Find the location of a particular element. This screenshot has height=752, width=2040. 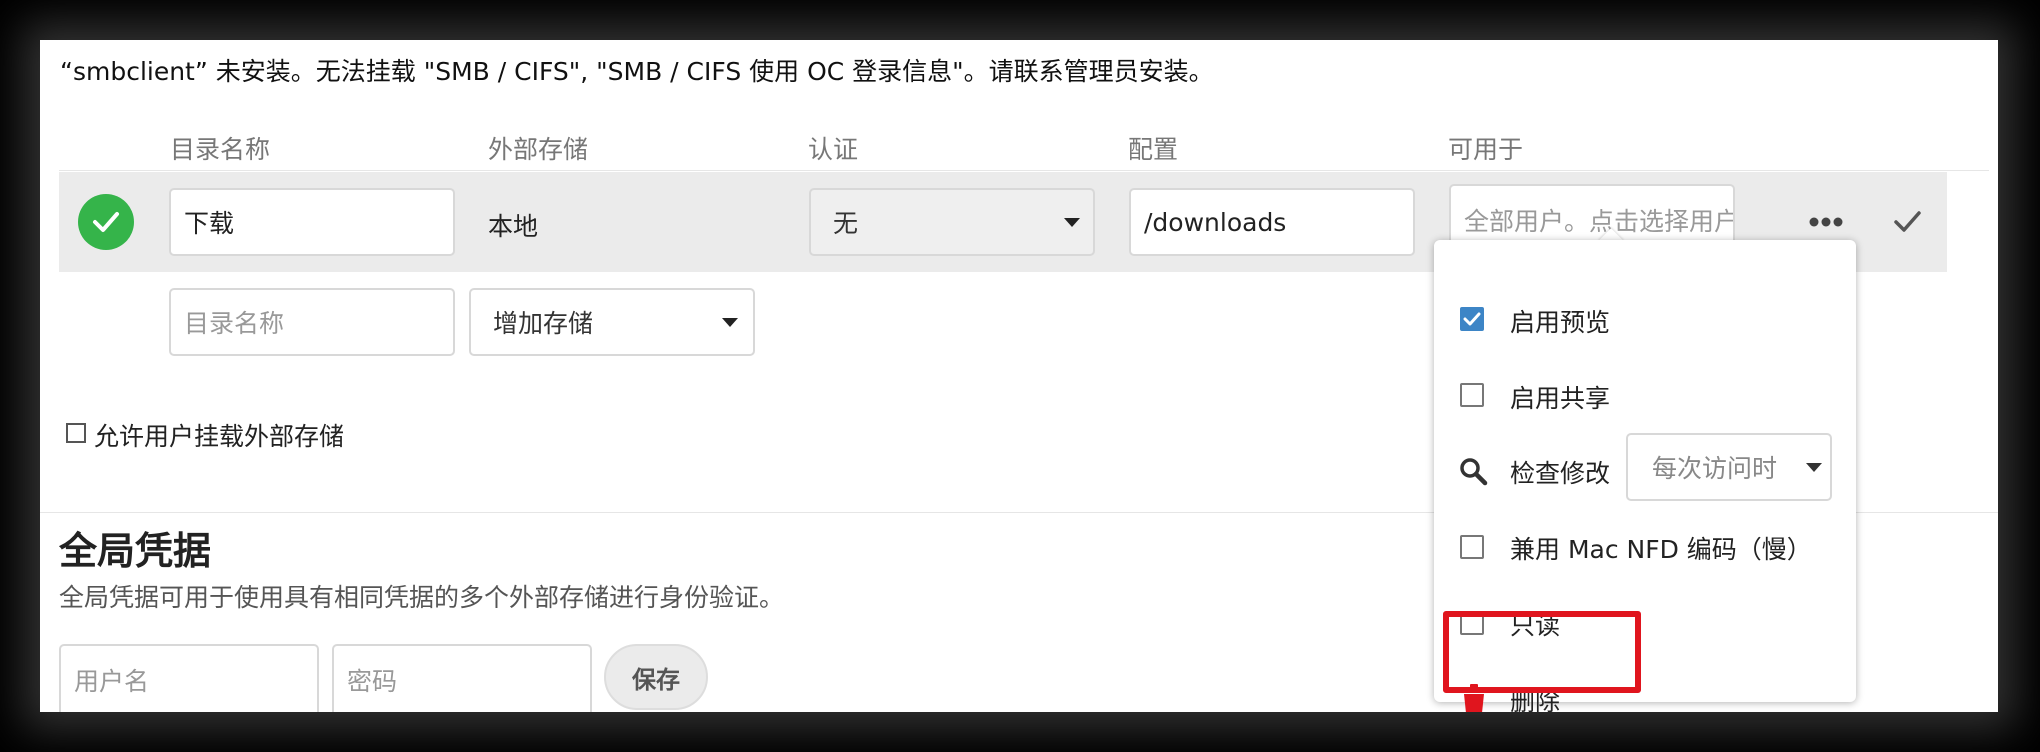

password-placeholder: 密码 is located at coordinates (372, 681).